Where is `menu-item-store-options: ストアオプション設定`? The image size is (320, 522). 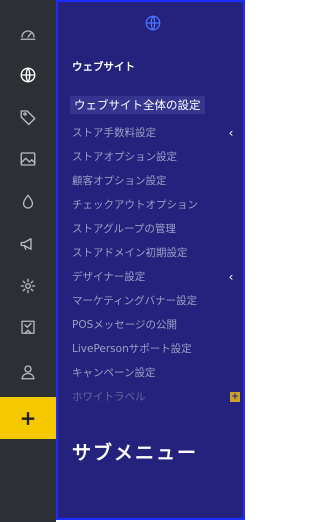
menu-item-store-options: ストアオプション設定 is located at coordinates (124, 157).